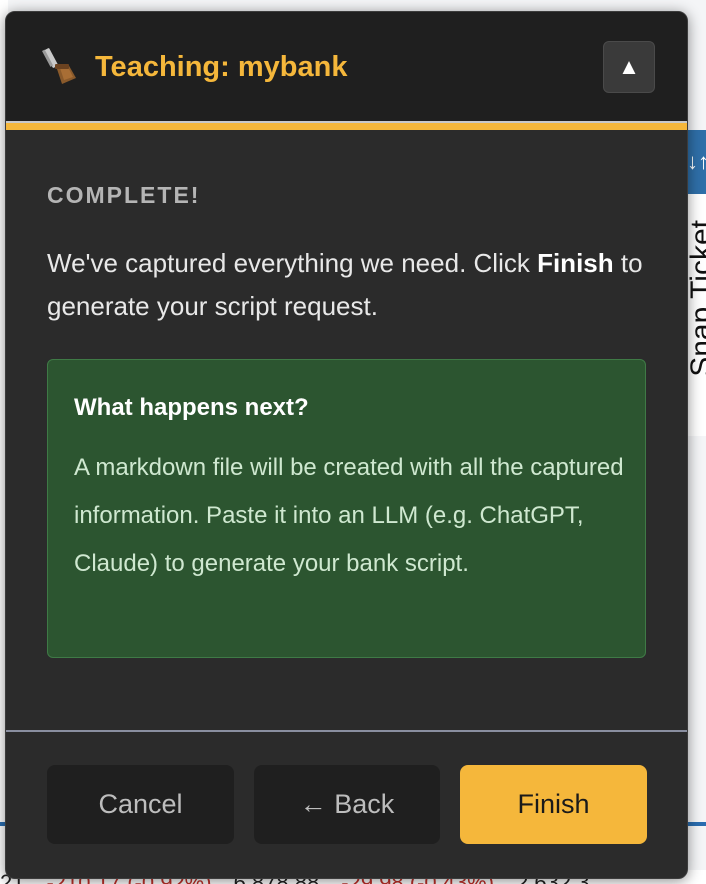 The height and width of the screenshot is (884, 706). What do you see at coordinates (221, 67) in the screenshot?
I see `panel-title: Teaching: mybank` at bounding box center [221, 67].